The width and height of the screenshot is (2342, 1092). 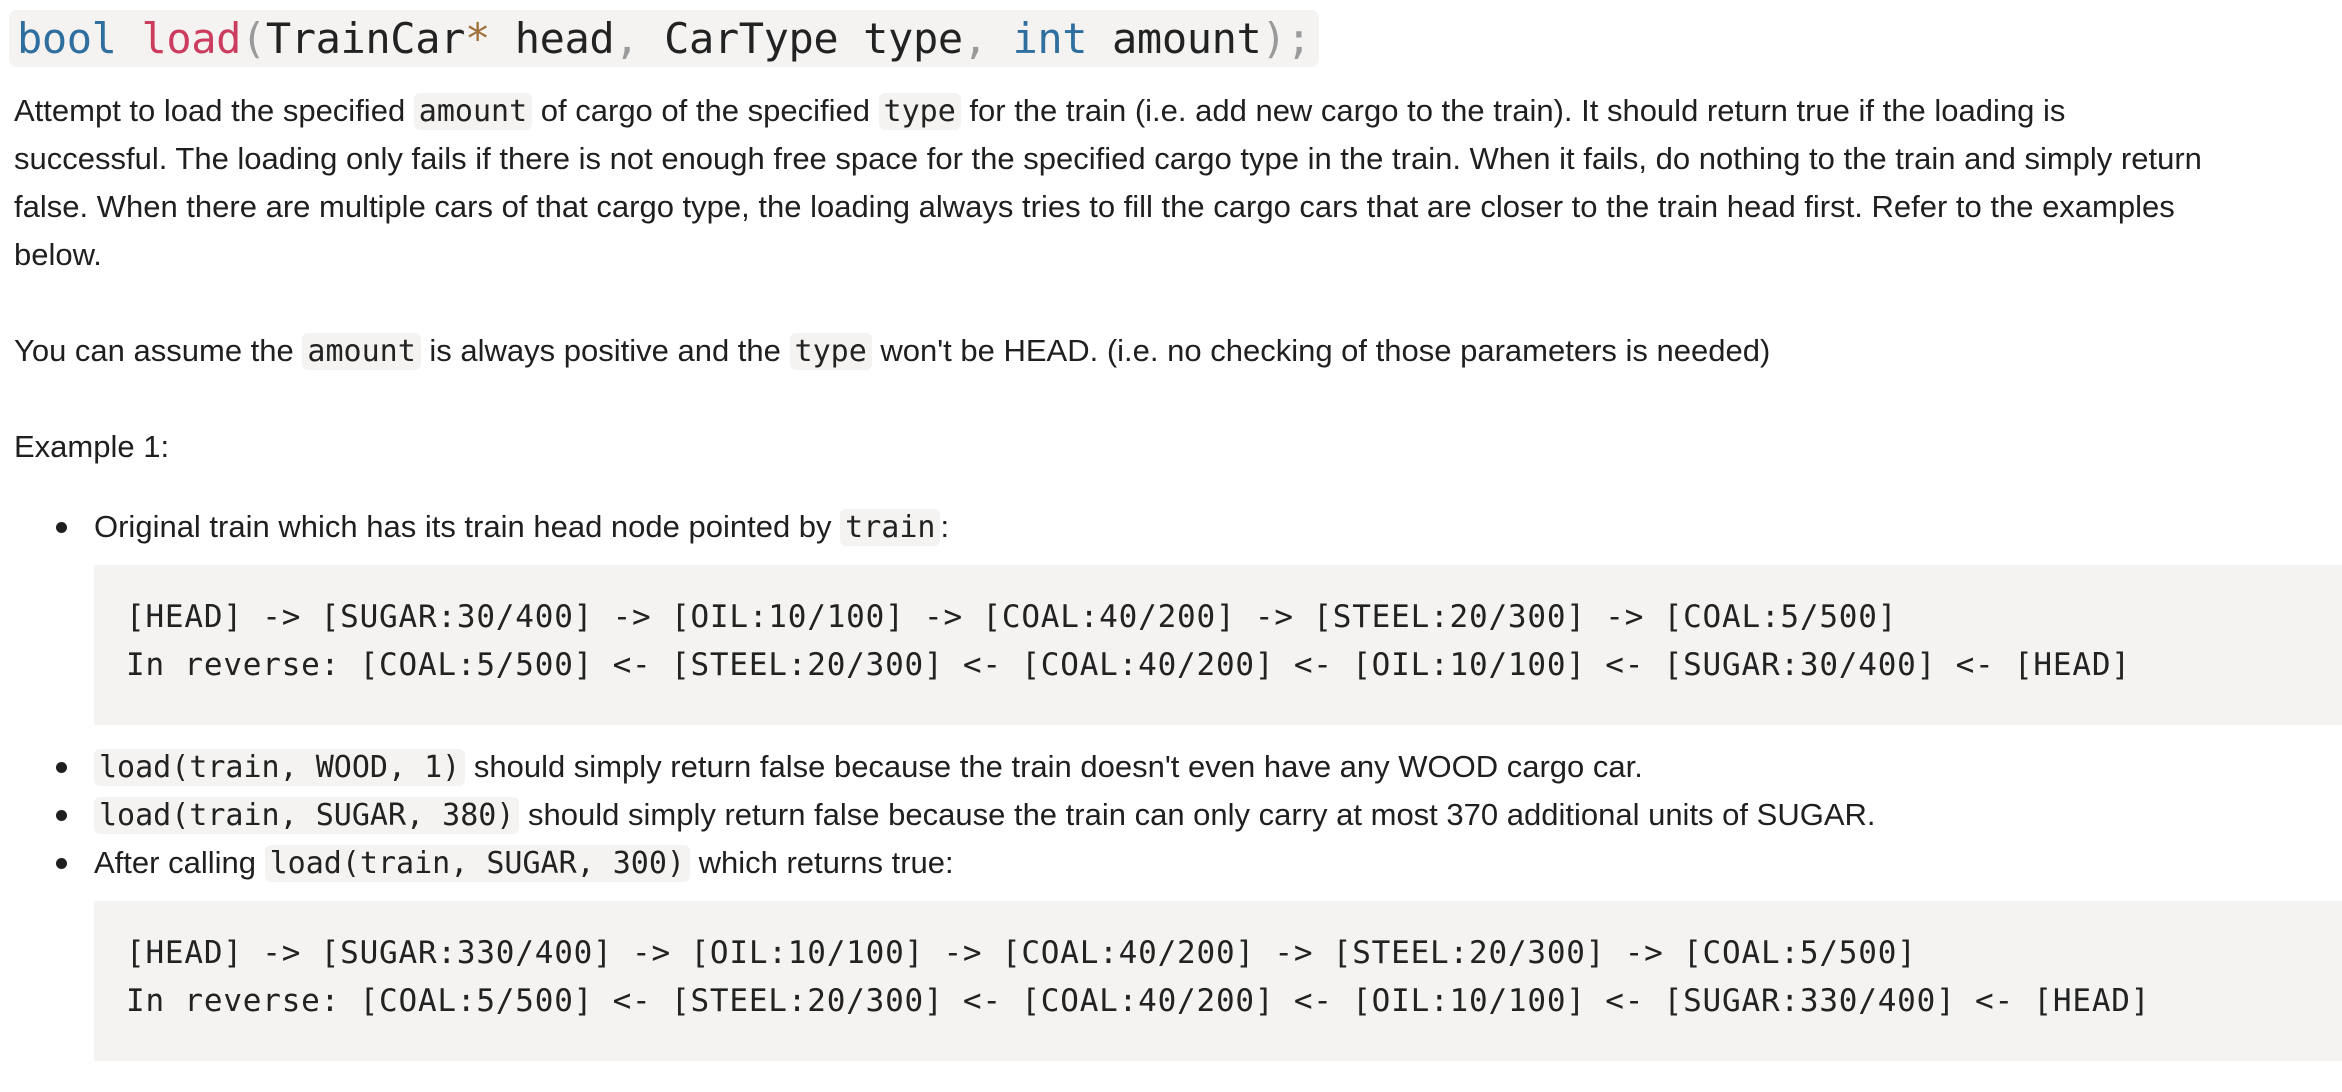 I want to click on text-span: which returns true:, so click(x=822, y=862).